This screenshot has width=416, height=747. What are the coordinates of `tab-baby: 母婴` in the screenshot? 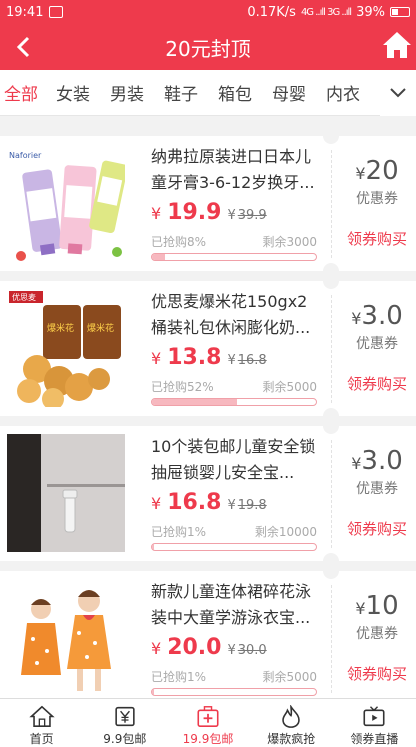 It's located at (289, 92).